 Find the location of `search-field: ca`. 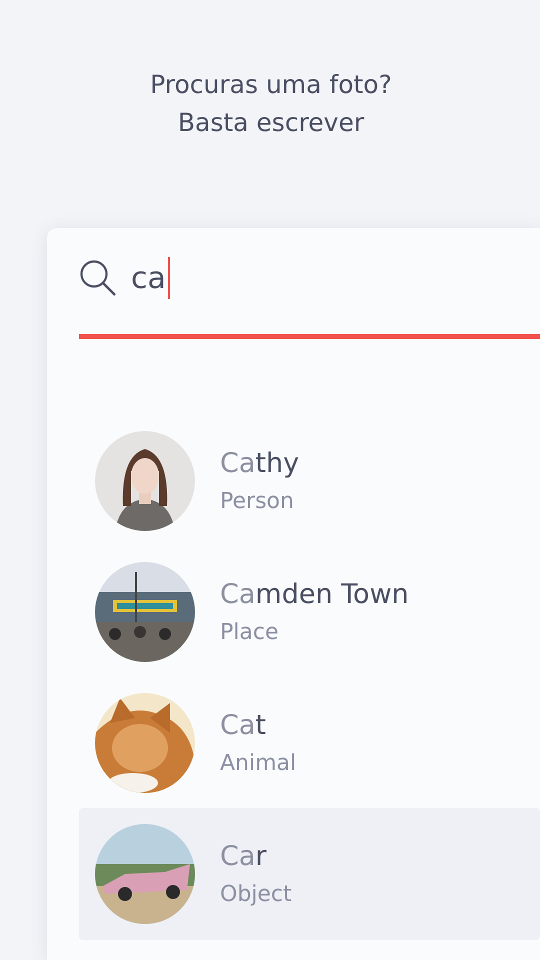

search-field: ca is located at coordinates (150, 278).